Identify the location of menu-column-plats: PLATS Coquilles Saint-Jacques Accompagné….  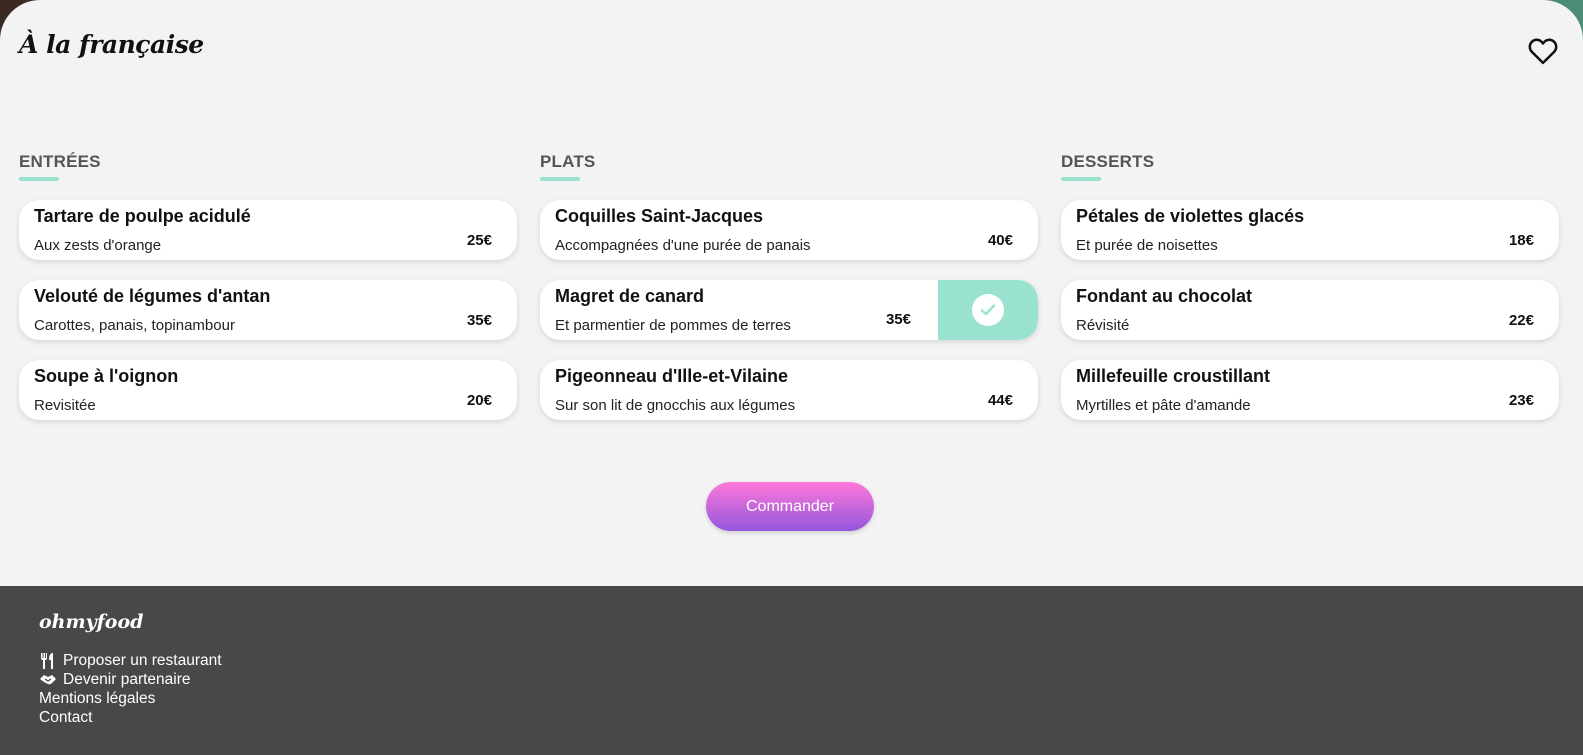
(789, 286).